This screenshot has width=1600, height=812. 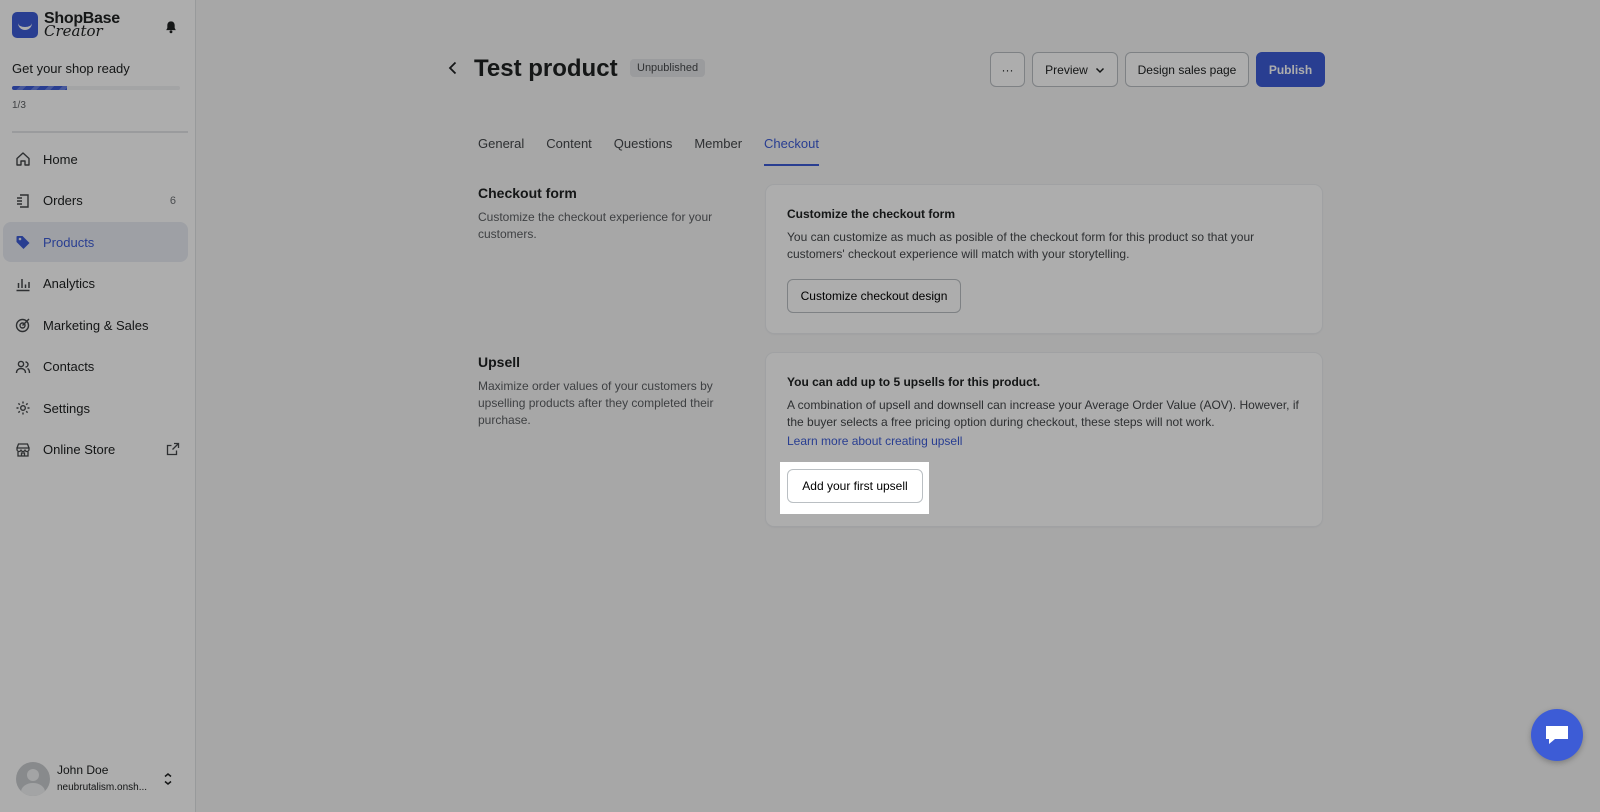 I want to click on bell-icon, so click(x=171, y=27).